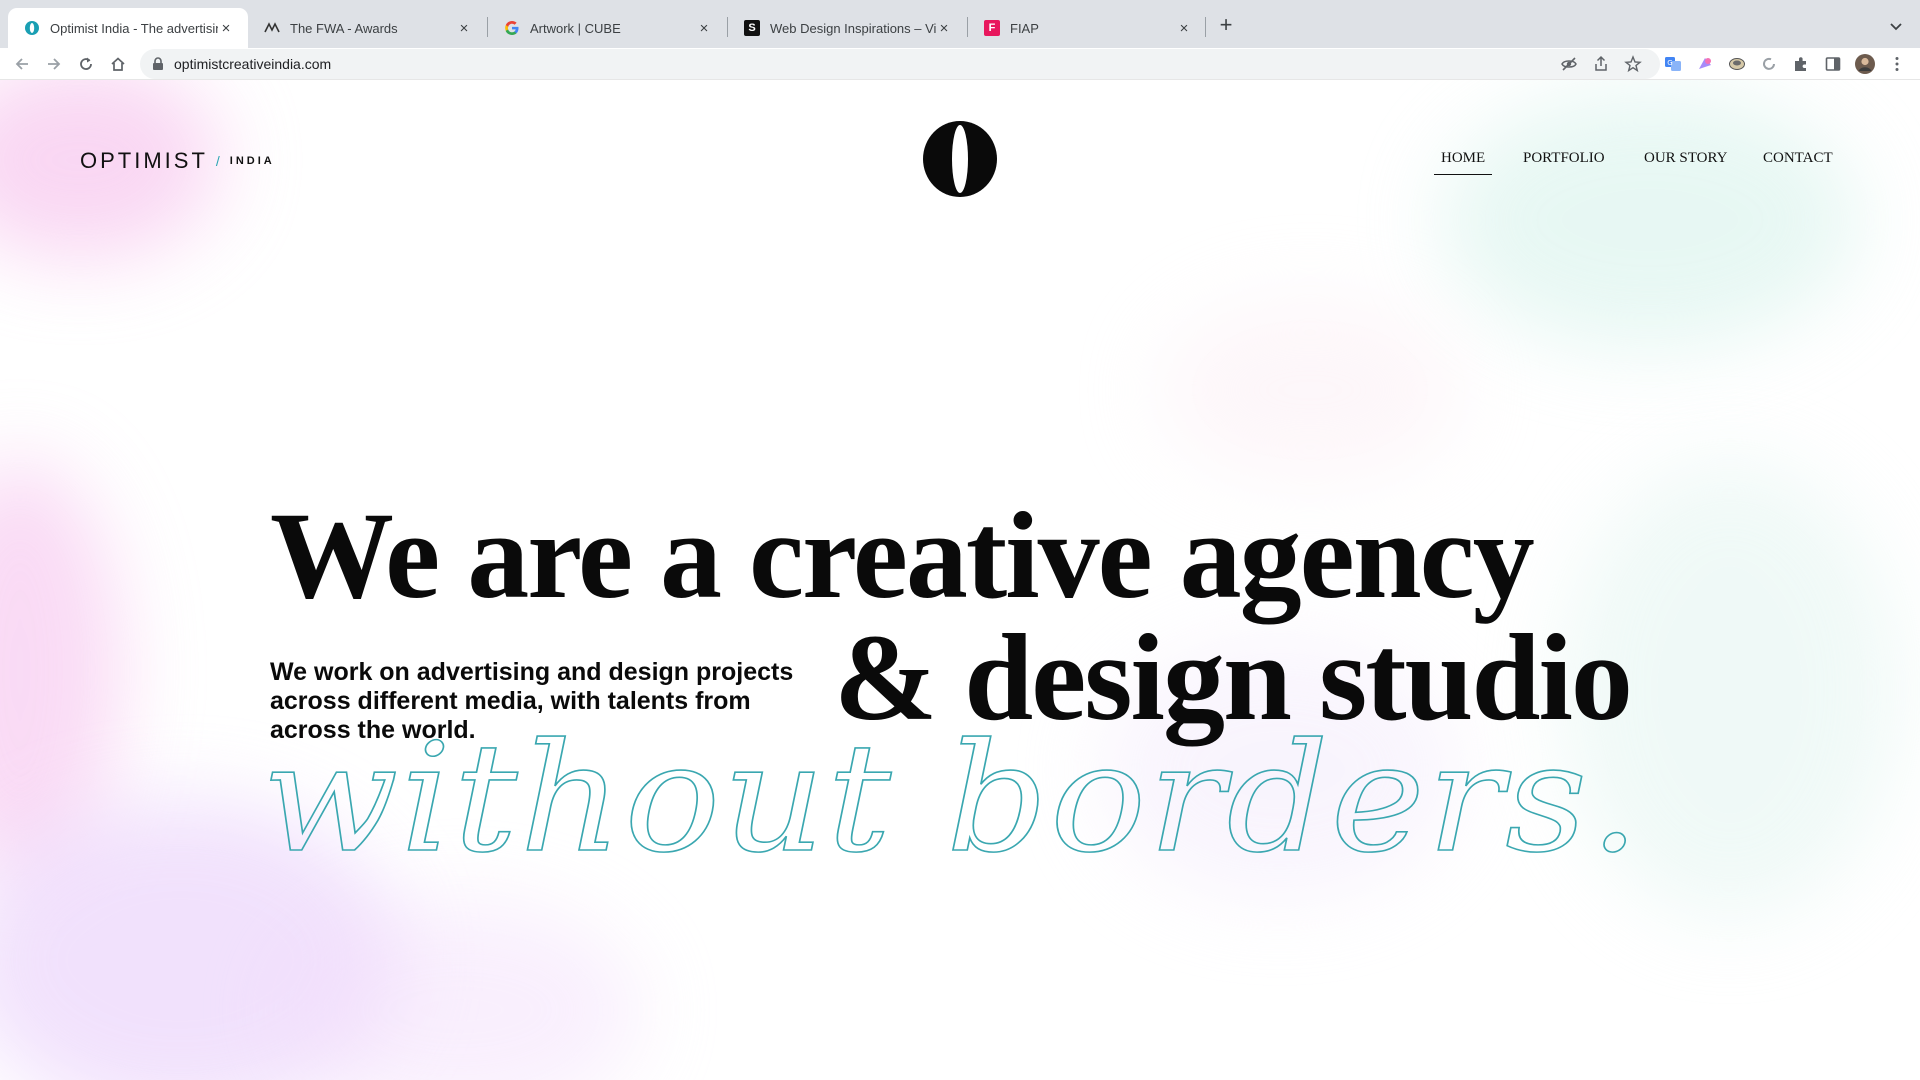  What do you see at coordinates (1564, 158) in the screenshot?
I see `nav-portfolio: PORTFOLIO` at bounding box center [1564, 158].